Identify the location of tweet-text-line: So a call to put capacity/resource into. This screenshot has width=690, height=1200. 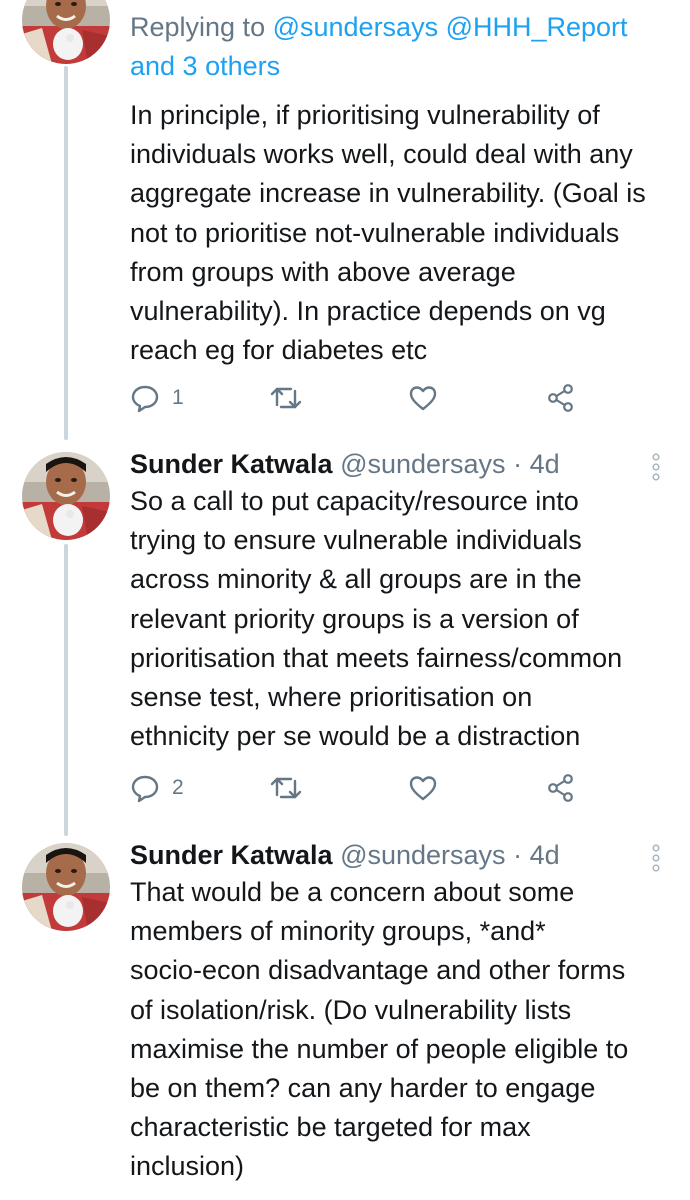
(354, 501).